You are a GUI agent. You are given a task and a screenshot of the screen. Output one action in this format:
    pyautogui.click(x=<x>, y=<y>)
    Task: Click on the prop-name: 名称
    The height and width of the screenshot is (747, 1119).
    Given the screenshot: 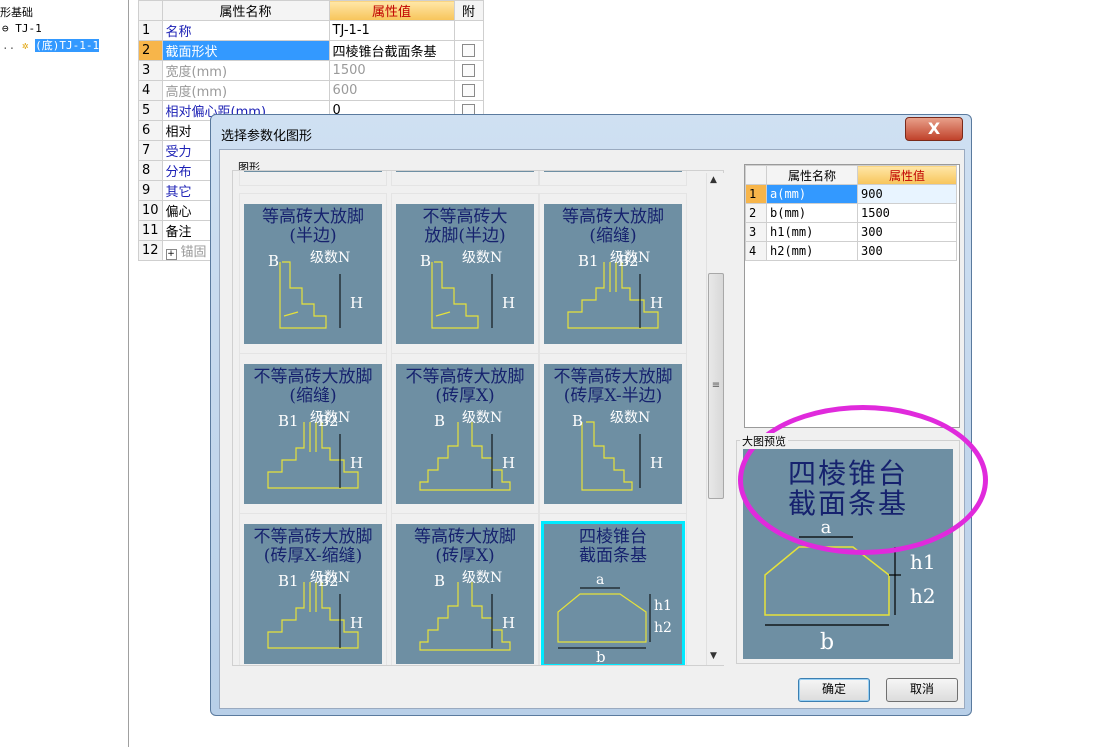 What is the action you would take?
    pyautogui.click(x=245, y=30)
    